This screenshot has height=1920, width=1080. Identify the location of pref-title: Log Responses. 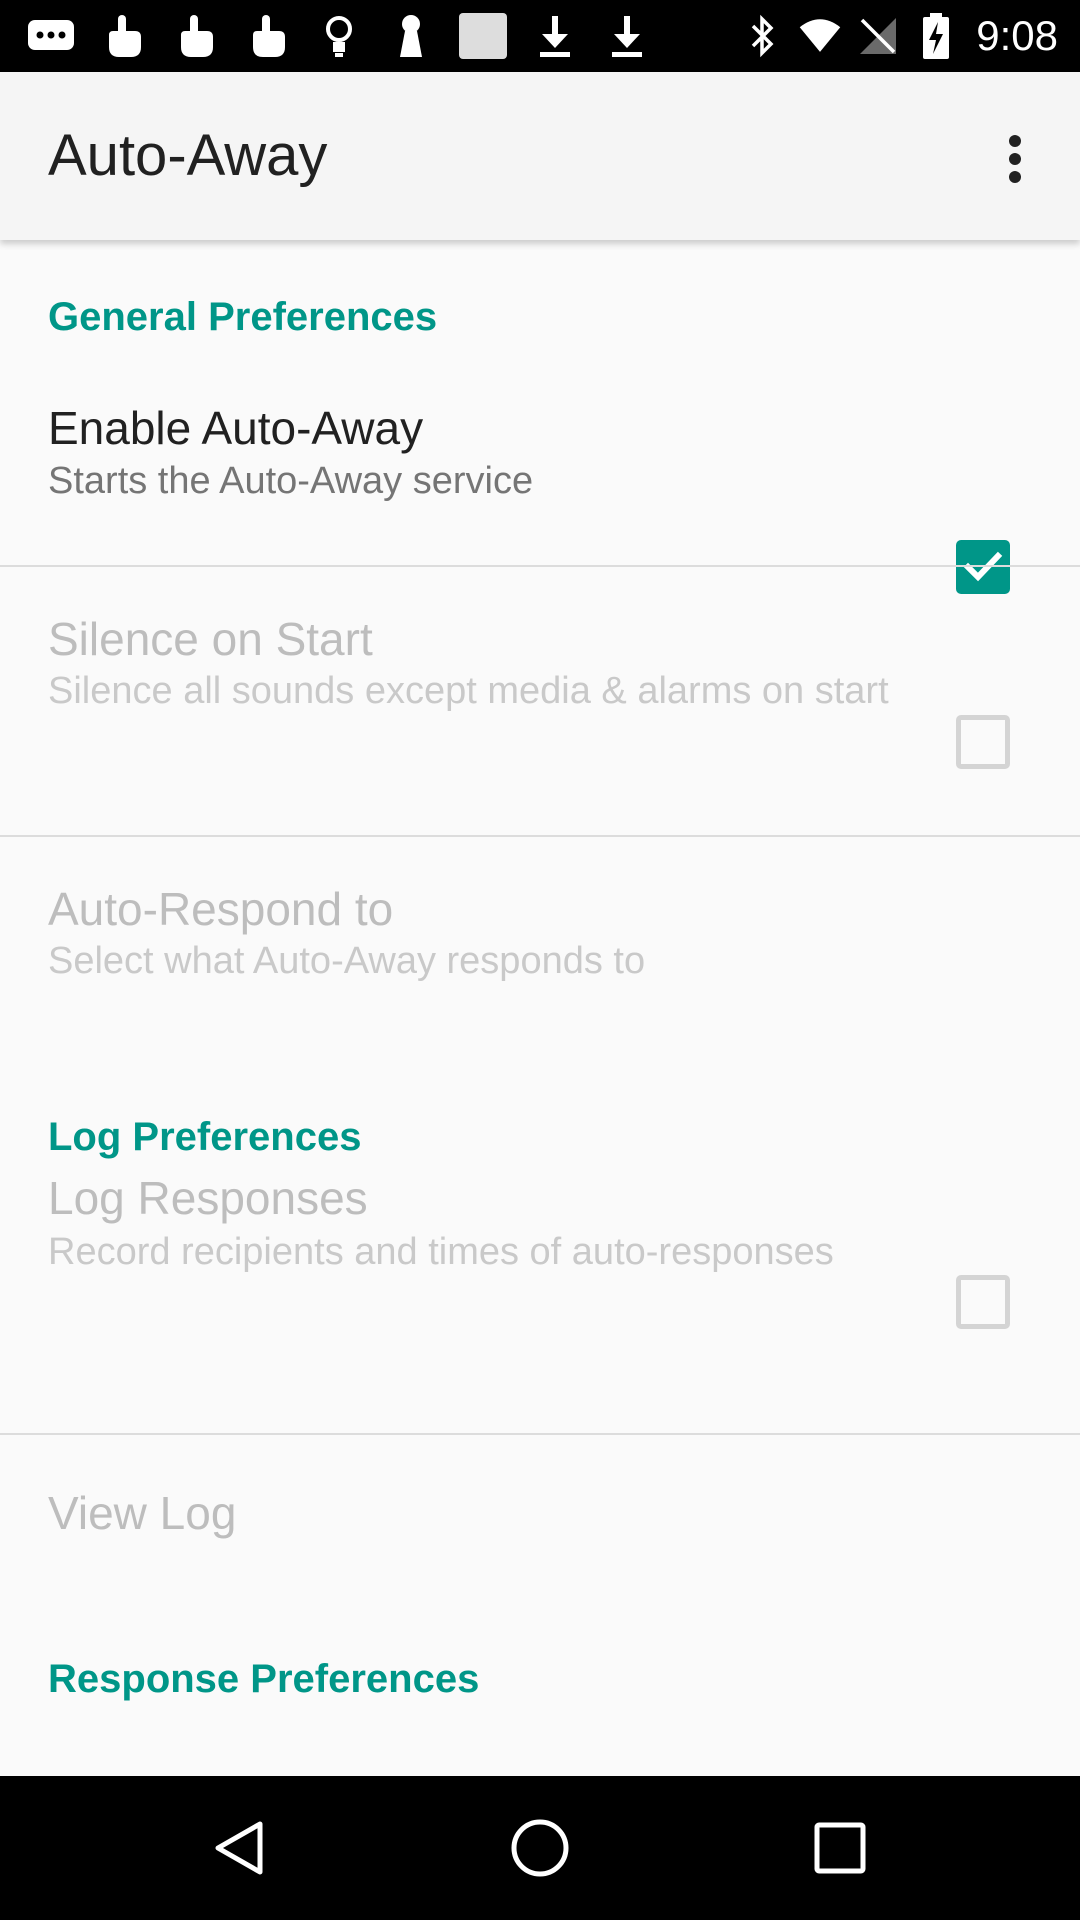
(208, 1198).